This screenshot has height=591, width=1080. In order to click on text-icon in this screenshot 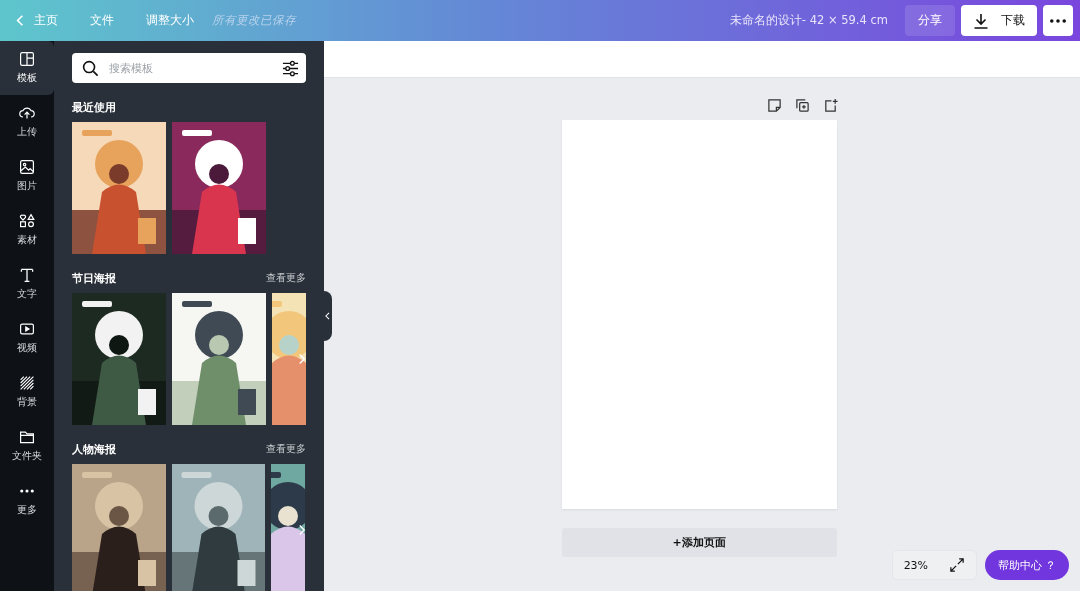, I will do `click(27, 275)`.